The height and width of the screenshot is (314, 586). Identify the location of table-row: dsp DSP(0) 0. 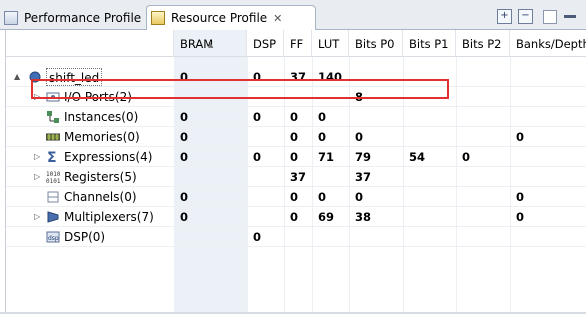
(296, 237).